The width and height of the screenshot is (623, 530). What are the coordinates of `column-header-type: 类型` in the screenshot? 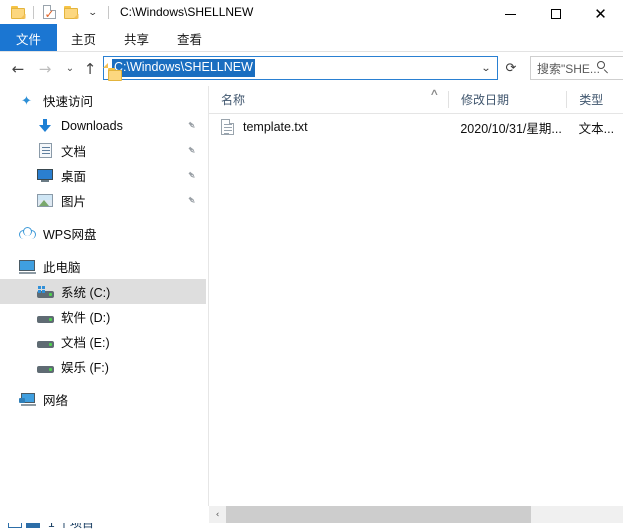 It's located at (595, 99).